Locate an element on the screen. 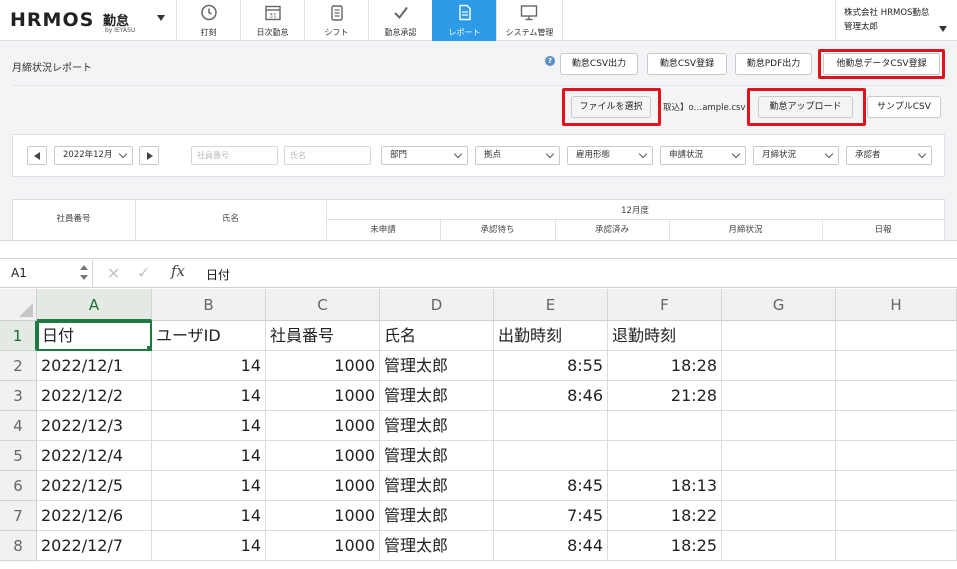 This screenshot has width=957, height=569. approver-select: 承認者 is located at coordinates (889, 155).